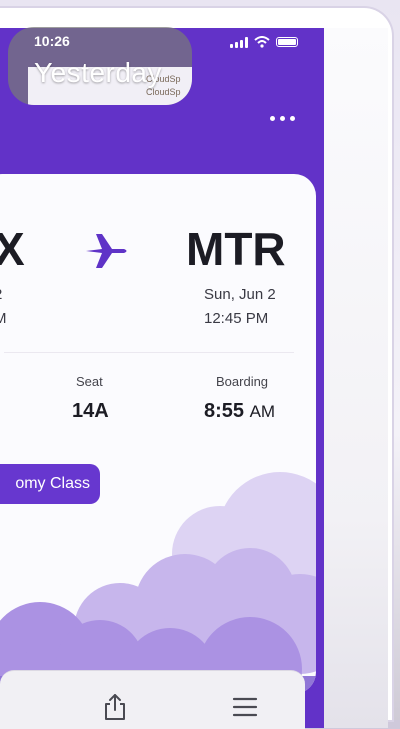 This screenshot has width=400, height=729. I want to click on yesterday-overlay: 10:26 CloudSp CloudSp Yesterday, so click(100, 66).